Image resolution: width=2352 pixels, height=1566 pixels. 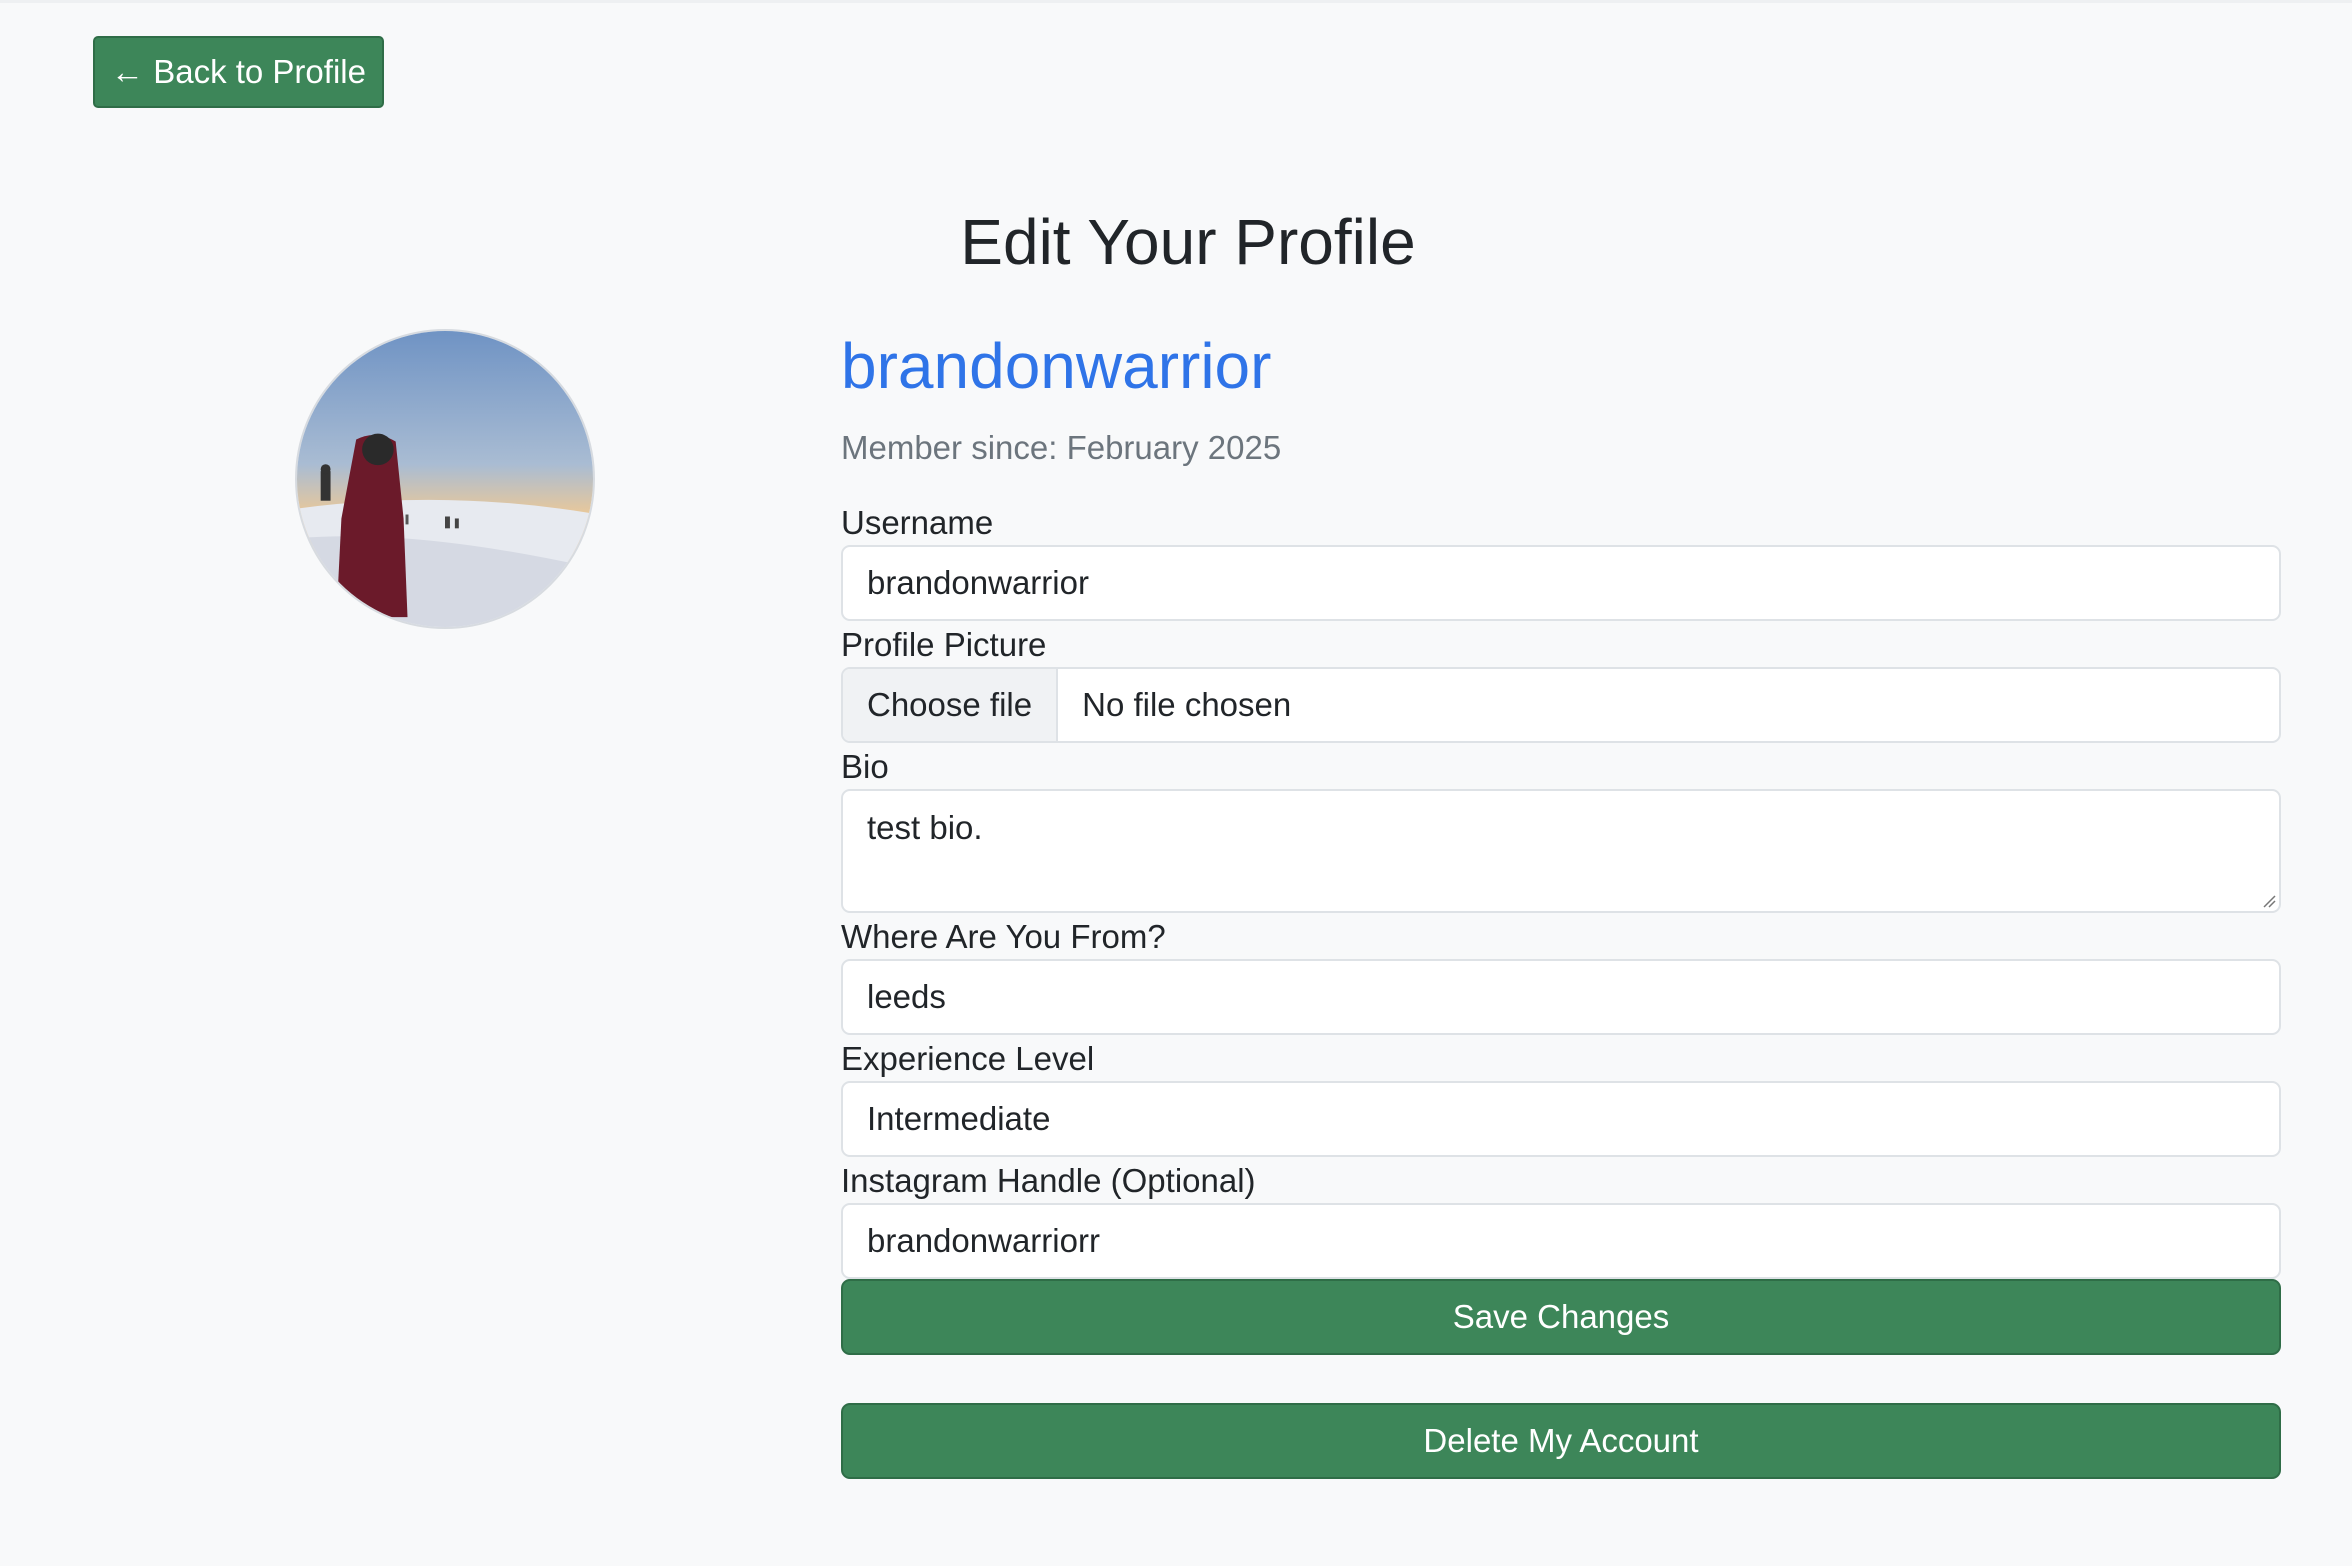 I want to click on delete-account-button: Delete My Account, so click(x=1561, y=1441).